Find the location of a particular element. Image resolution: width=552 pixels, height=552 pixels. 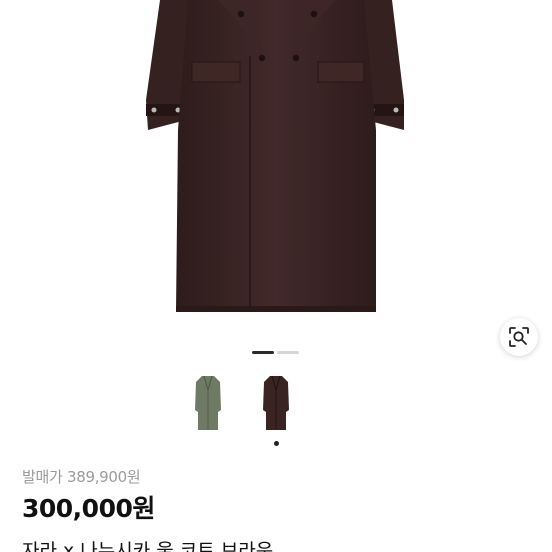

image-search-icon is located at coordinates (519, 337).